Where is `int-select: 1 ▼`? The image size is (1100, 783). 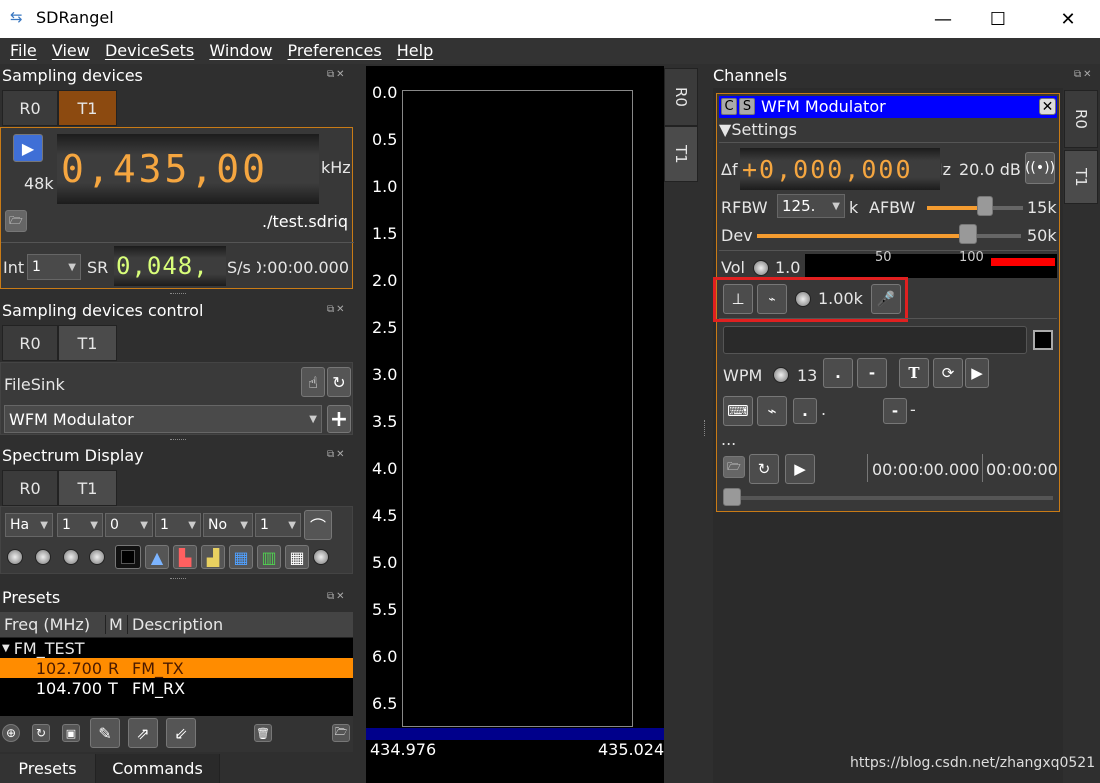 int-select: 1 ▼ is located at coordinates (54, 267).